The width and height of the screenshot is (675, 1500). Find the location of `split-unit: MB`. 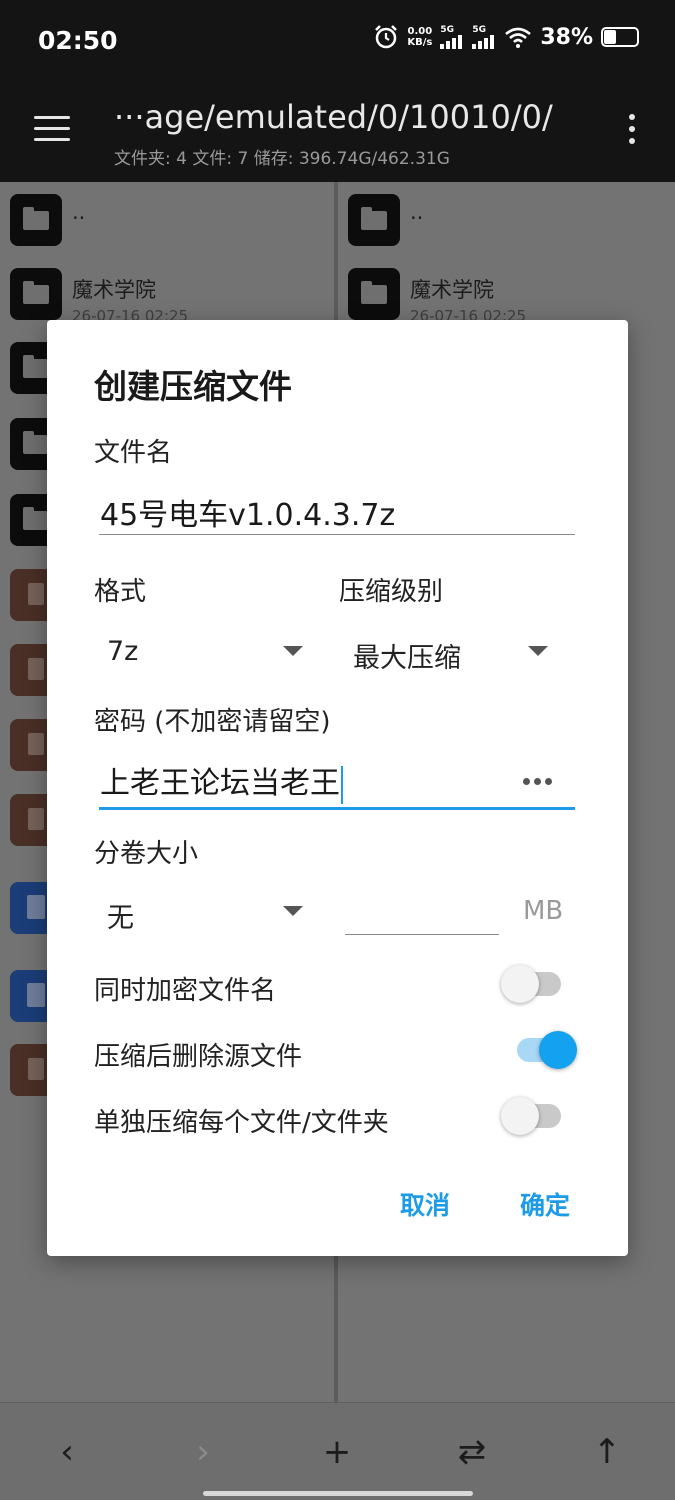

split-unit: MB is located at coordinates (543, 911).